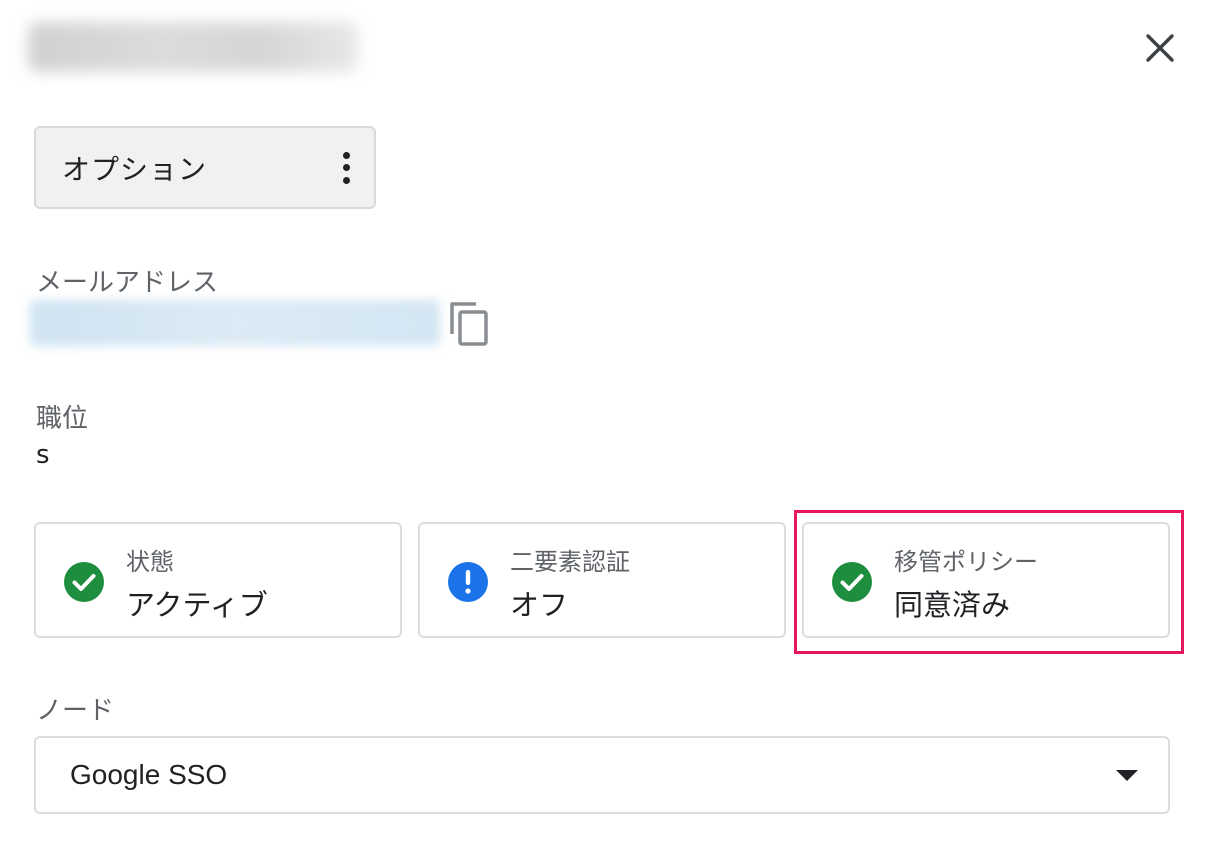 The image size is (1212, 850). What do you see at coordinates (150, 562) in the screenshot?
I see `status-title: 状態` at bounding box center [150, 562].